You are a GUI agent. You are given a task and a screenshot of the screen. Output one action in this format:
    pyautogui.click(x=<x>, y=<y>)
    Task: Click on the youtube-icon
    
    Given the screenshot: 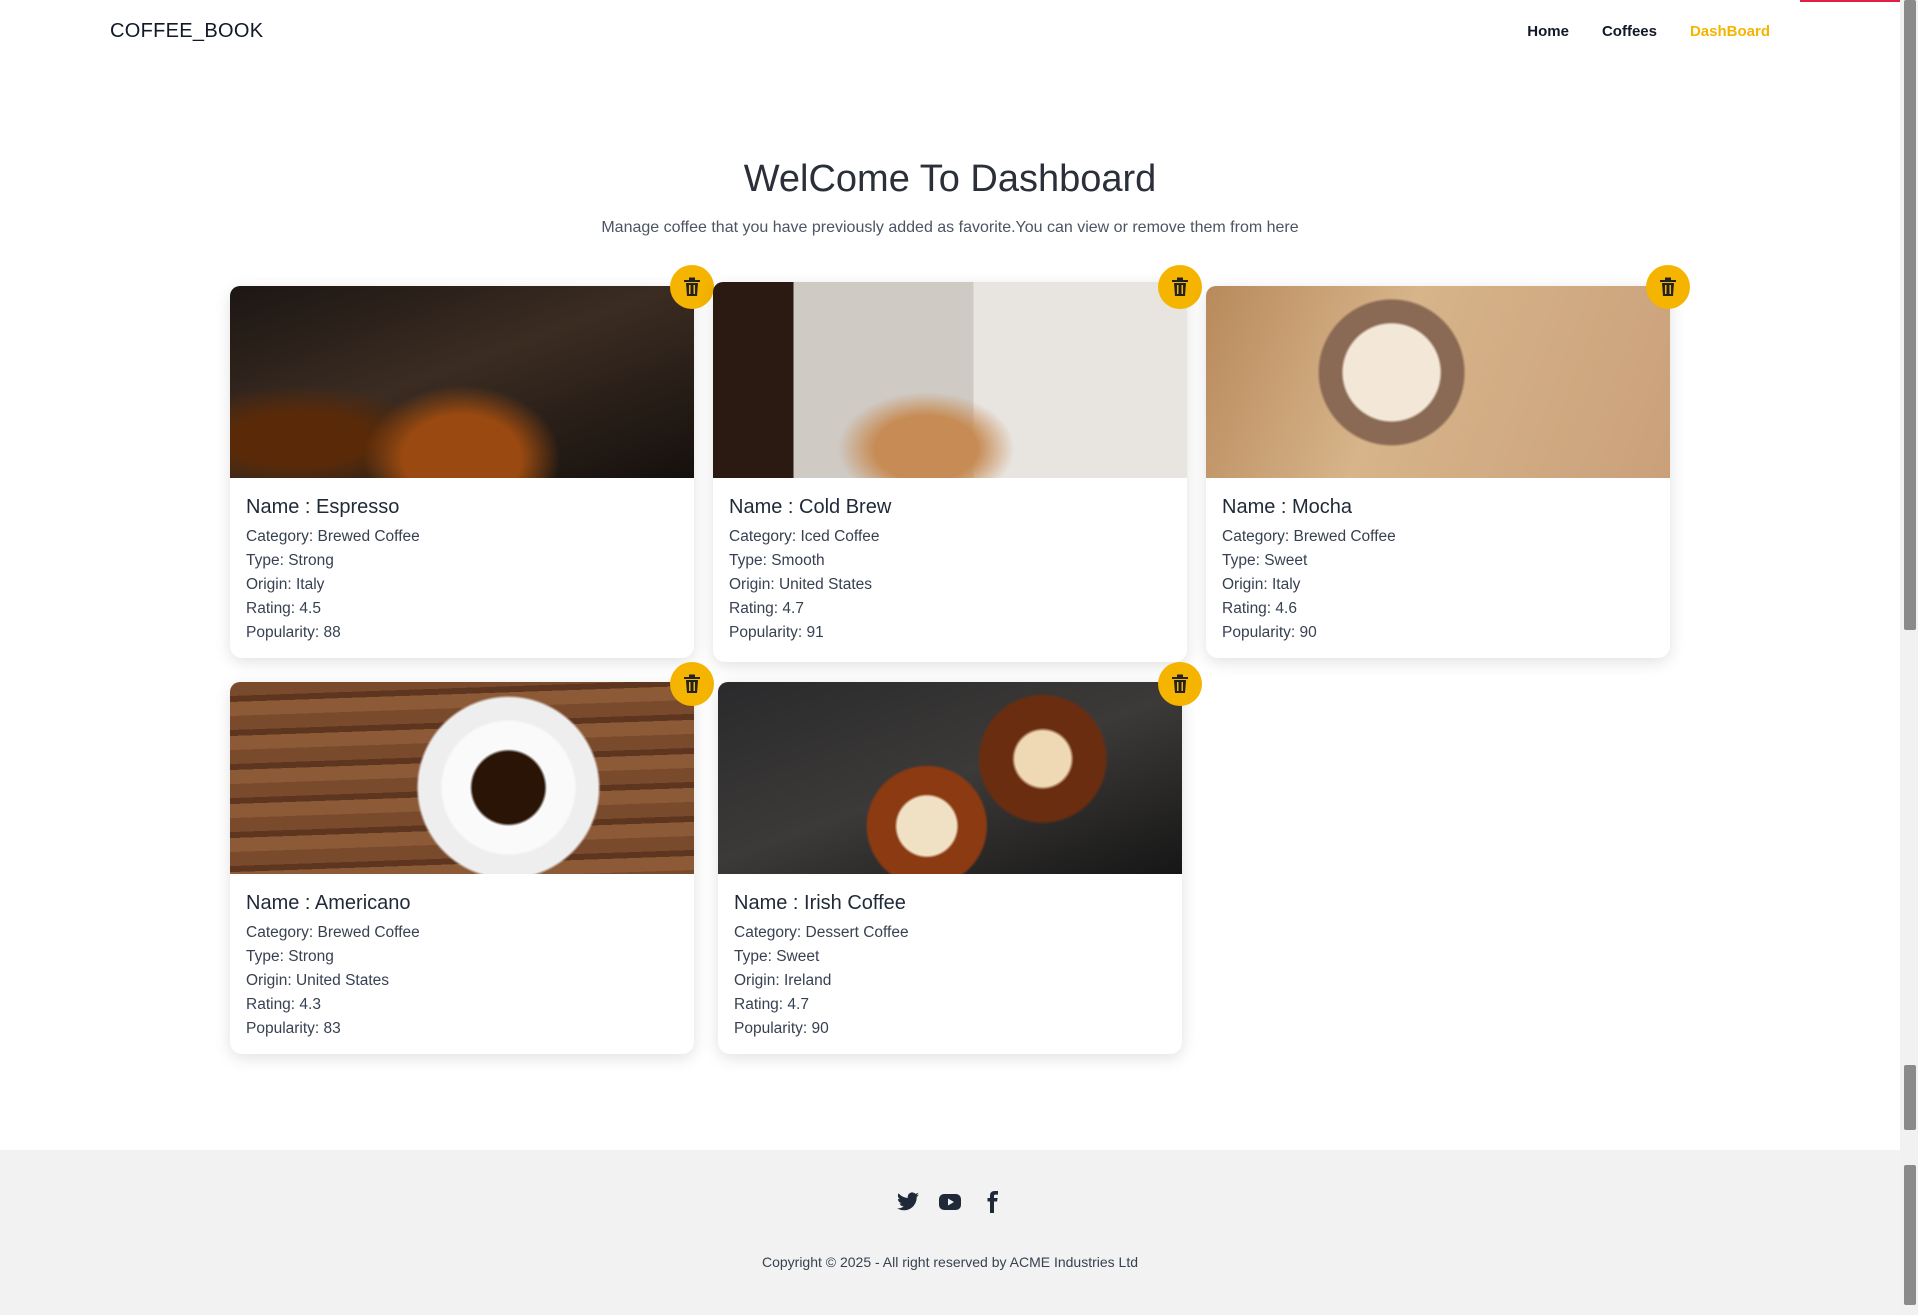 What is the action you would take?
    pyautogui.click(x=950, y=1202)
    